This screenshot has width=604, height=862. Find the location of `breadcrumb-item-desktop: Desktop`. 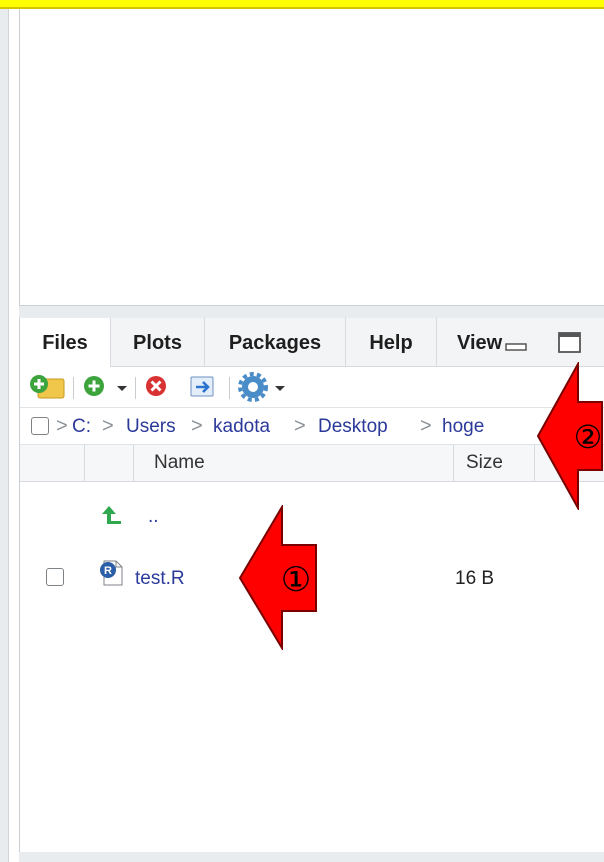

breadcrumb-item-desktop: Desktop is located at coordinates (353, 427).